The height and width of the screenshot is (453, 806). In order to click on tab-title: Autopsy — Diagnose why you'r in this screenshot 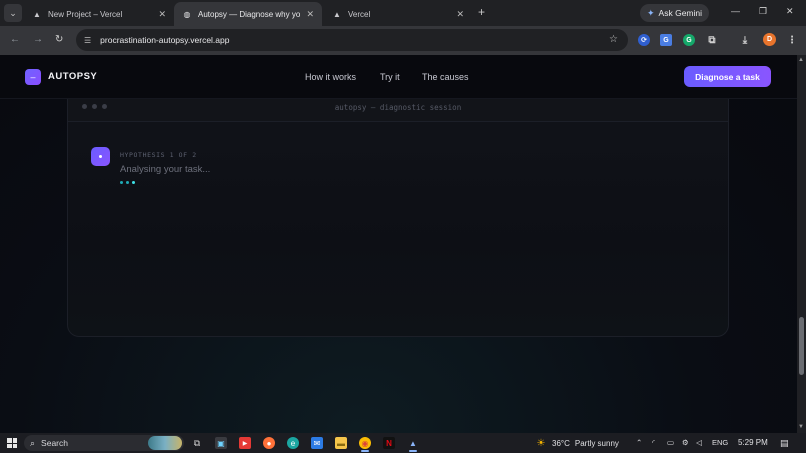, I will do `click(249, 14)`.